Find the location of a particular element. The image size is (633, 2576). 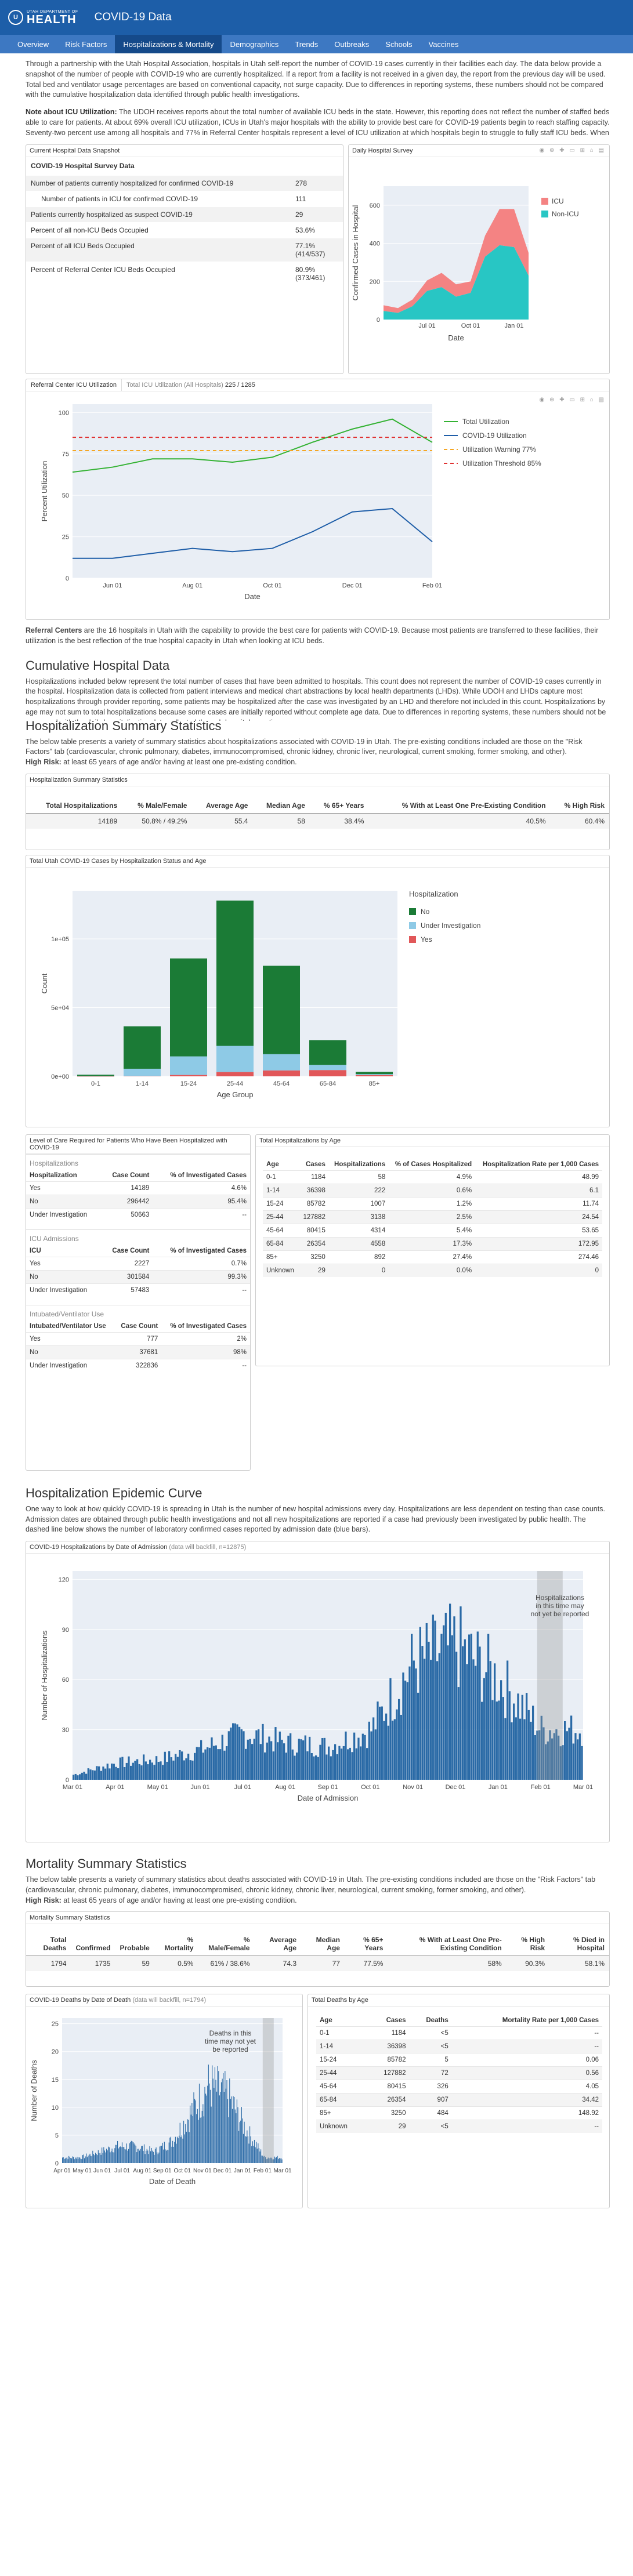

nav-overview: Overview is located at coordinates (33, 44).